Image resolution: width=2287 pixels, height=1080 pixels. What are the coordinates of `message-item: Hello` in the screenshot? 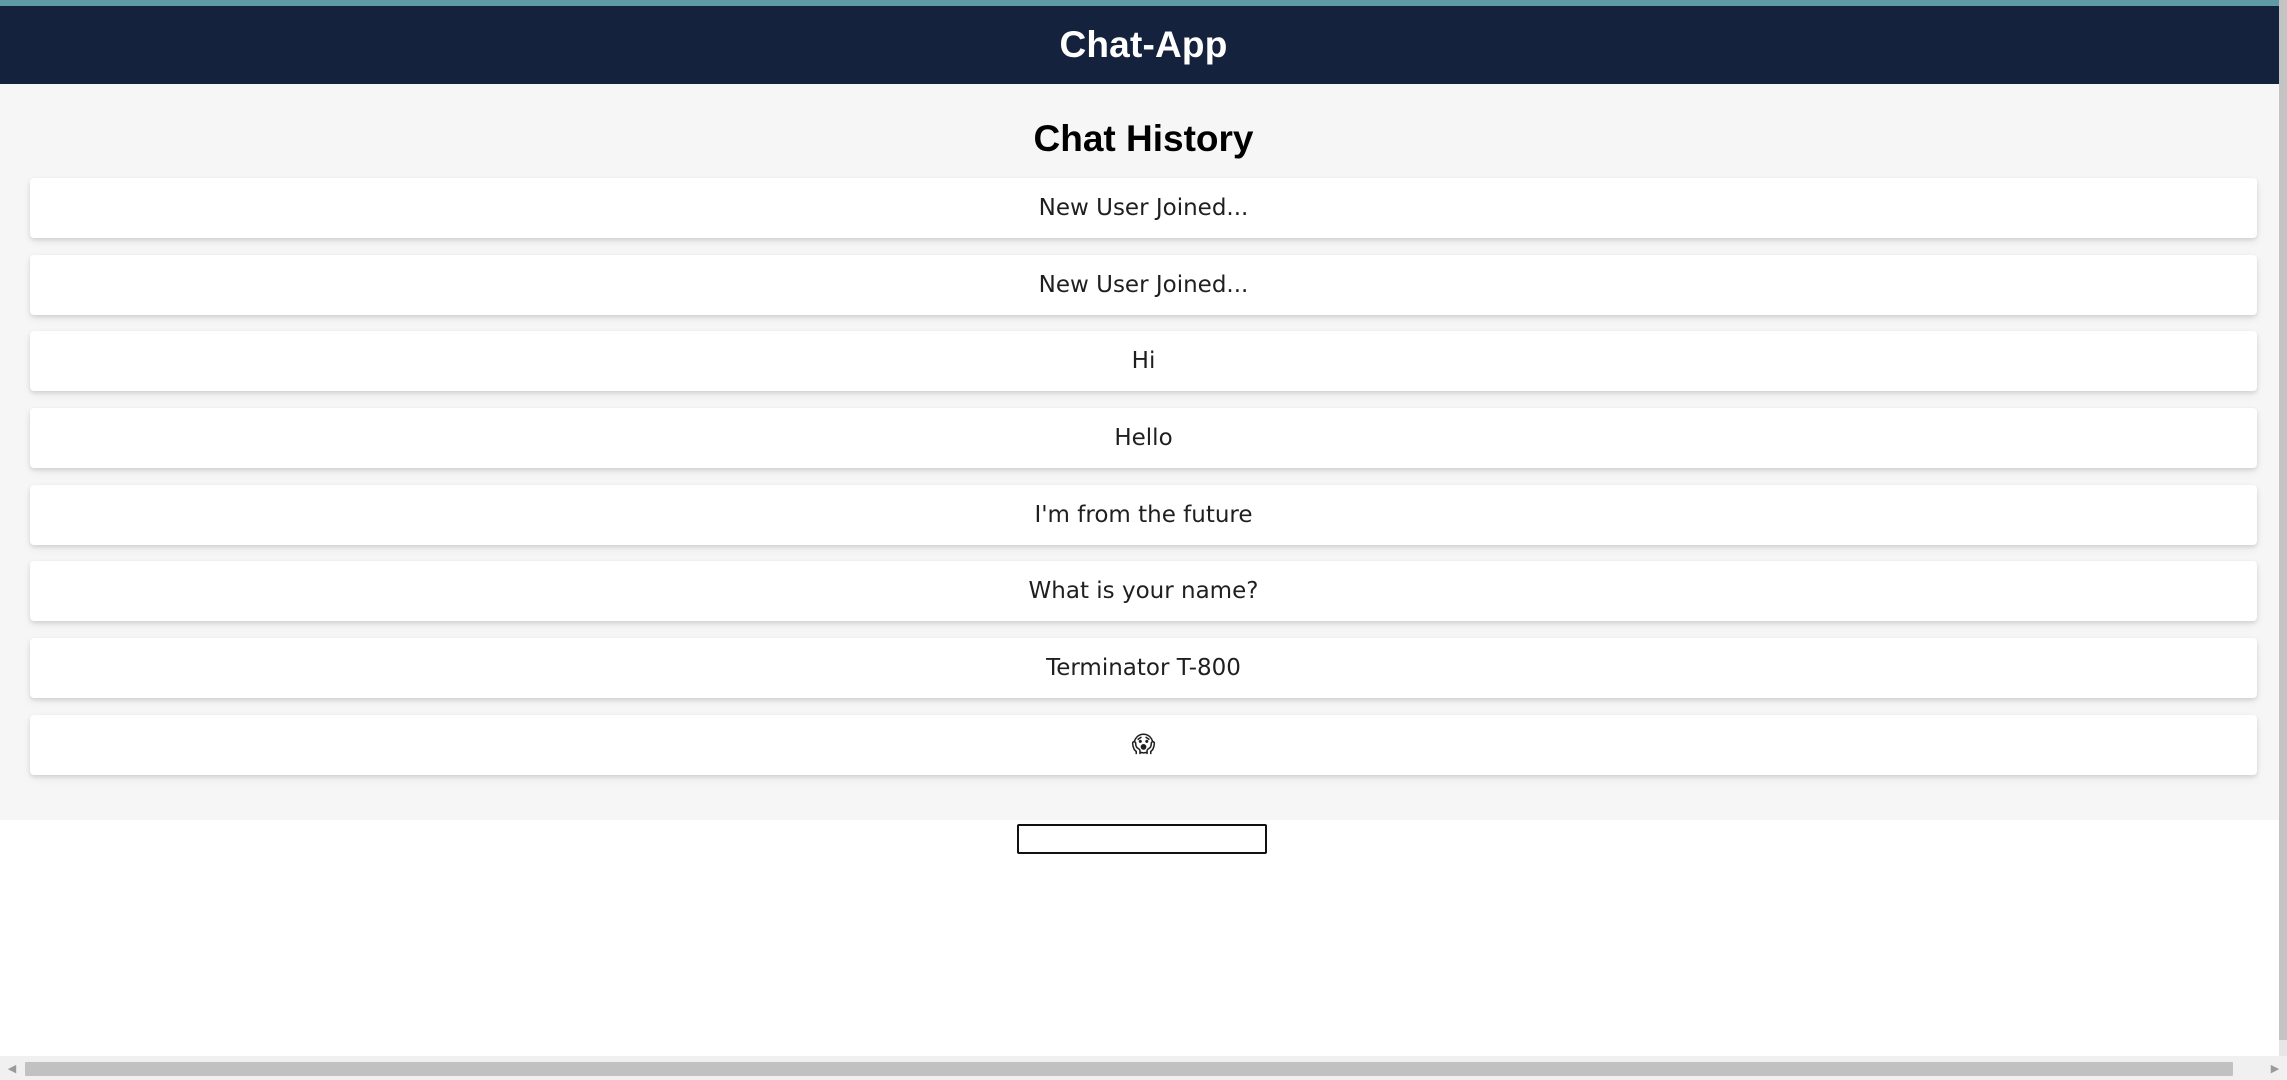 It's located at (1143, 438).